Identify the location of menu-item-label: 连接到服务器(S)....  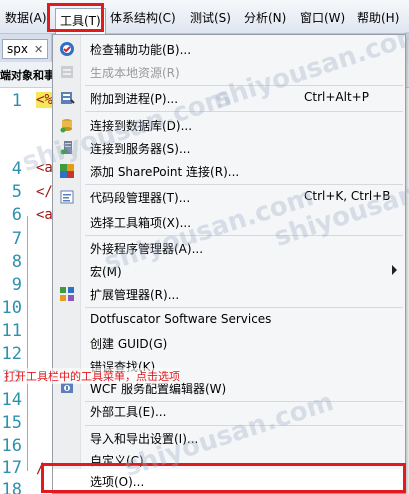
(140, 149).